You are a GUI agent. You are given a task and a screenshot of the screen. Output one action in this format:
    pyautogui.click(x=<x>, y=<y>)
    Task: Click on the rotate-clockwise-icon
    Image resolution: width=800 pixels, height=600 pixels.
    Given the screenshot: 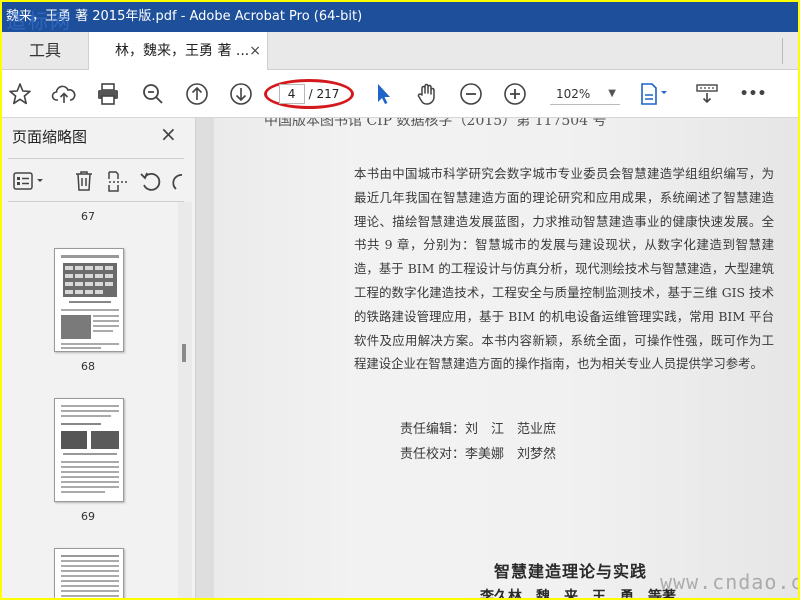 What is the action you would take?
    pyautogui.click(x=176, y=181)
    